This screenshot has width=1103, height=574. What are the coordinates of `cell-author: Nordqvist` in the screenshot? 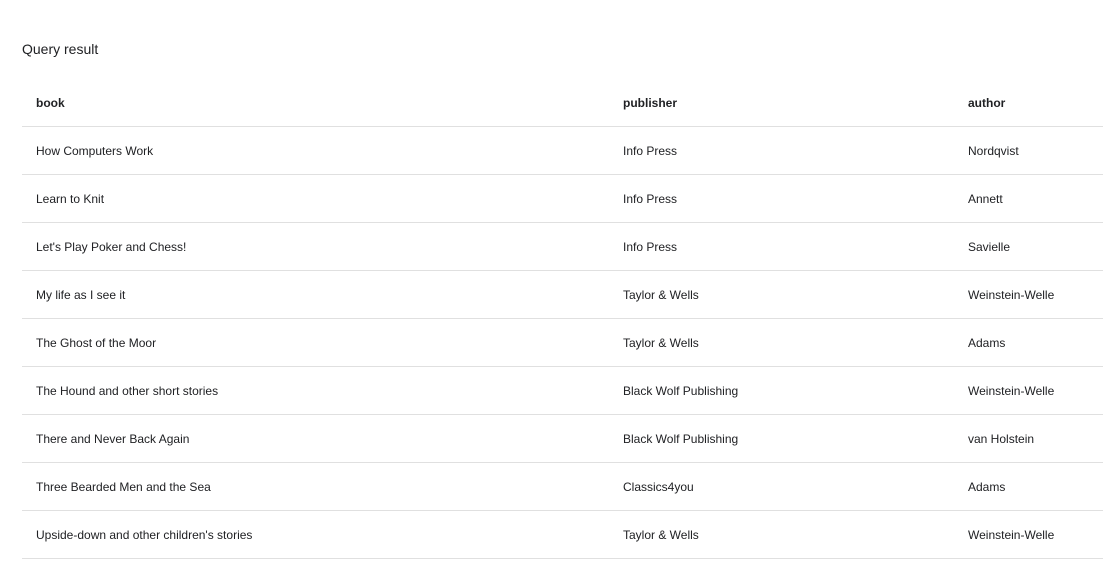 It's located at (1028, 150).